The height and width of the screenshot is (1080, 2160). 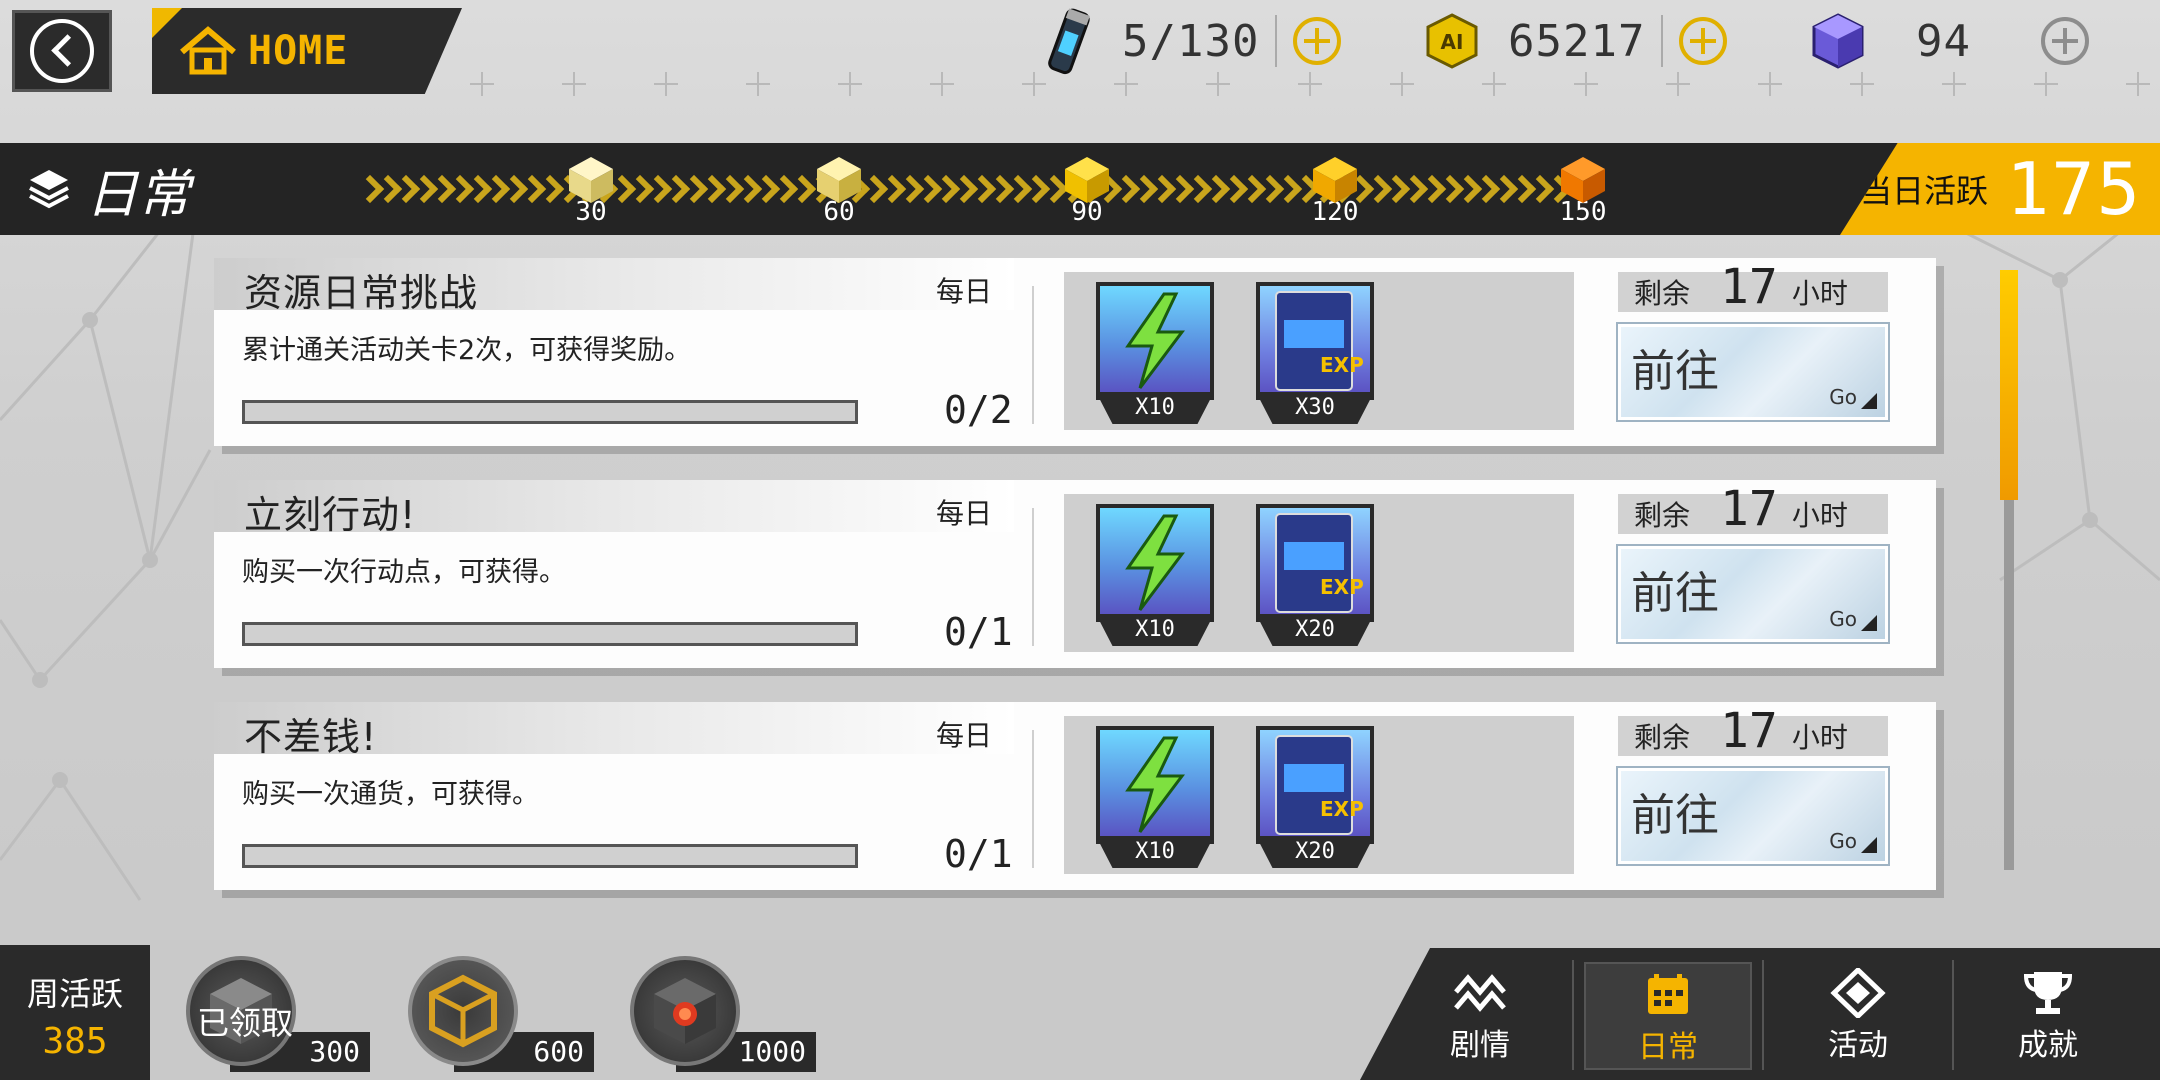 What do you see at coordinates (1943, 41) in the screenshot?
I see `crystal-value: 94` at bounding box center [1943, 41].